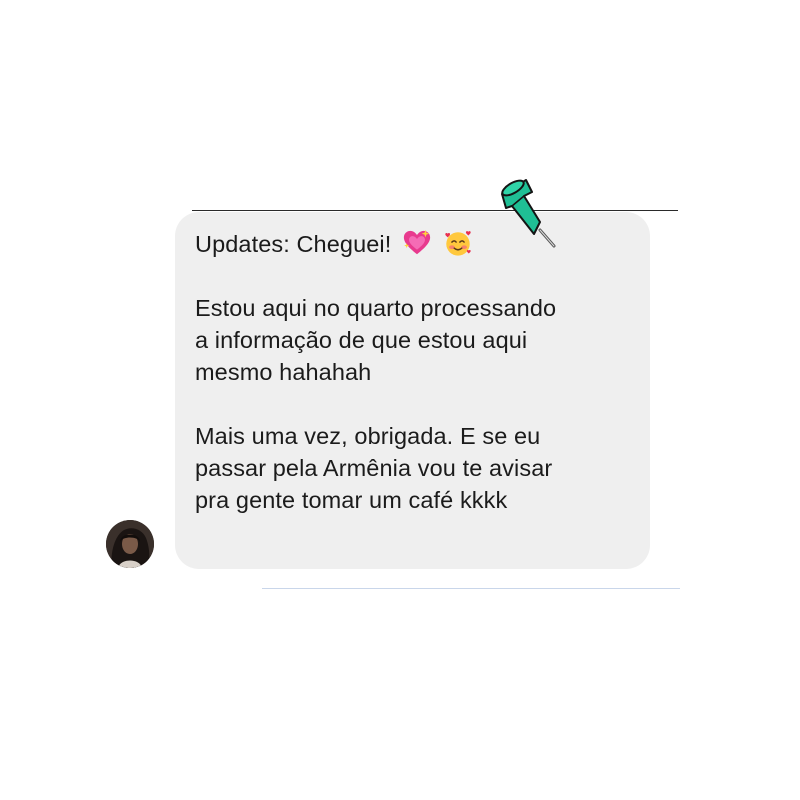  Describe the element at coordinates (471, 588) in the screenshot. I see `bottom-divider-line` at that location.